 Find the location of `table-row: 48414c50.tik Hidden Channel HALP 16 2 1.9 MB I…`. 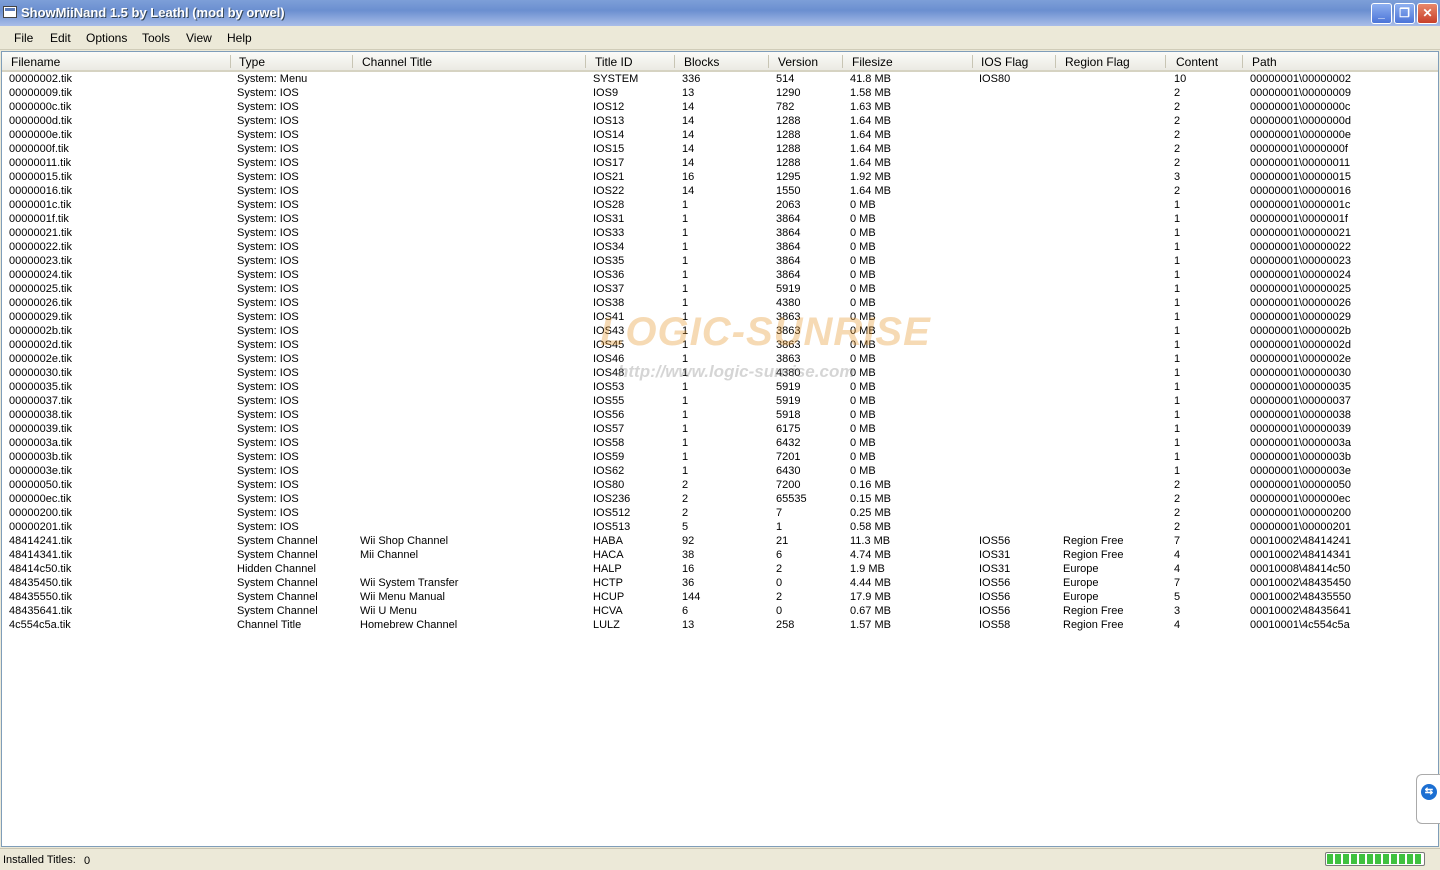

table-row: 48414c50.tik Hidden Channel HALP 16 2 1.9 MB I… is located at coordinates (720, 569).